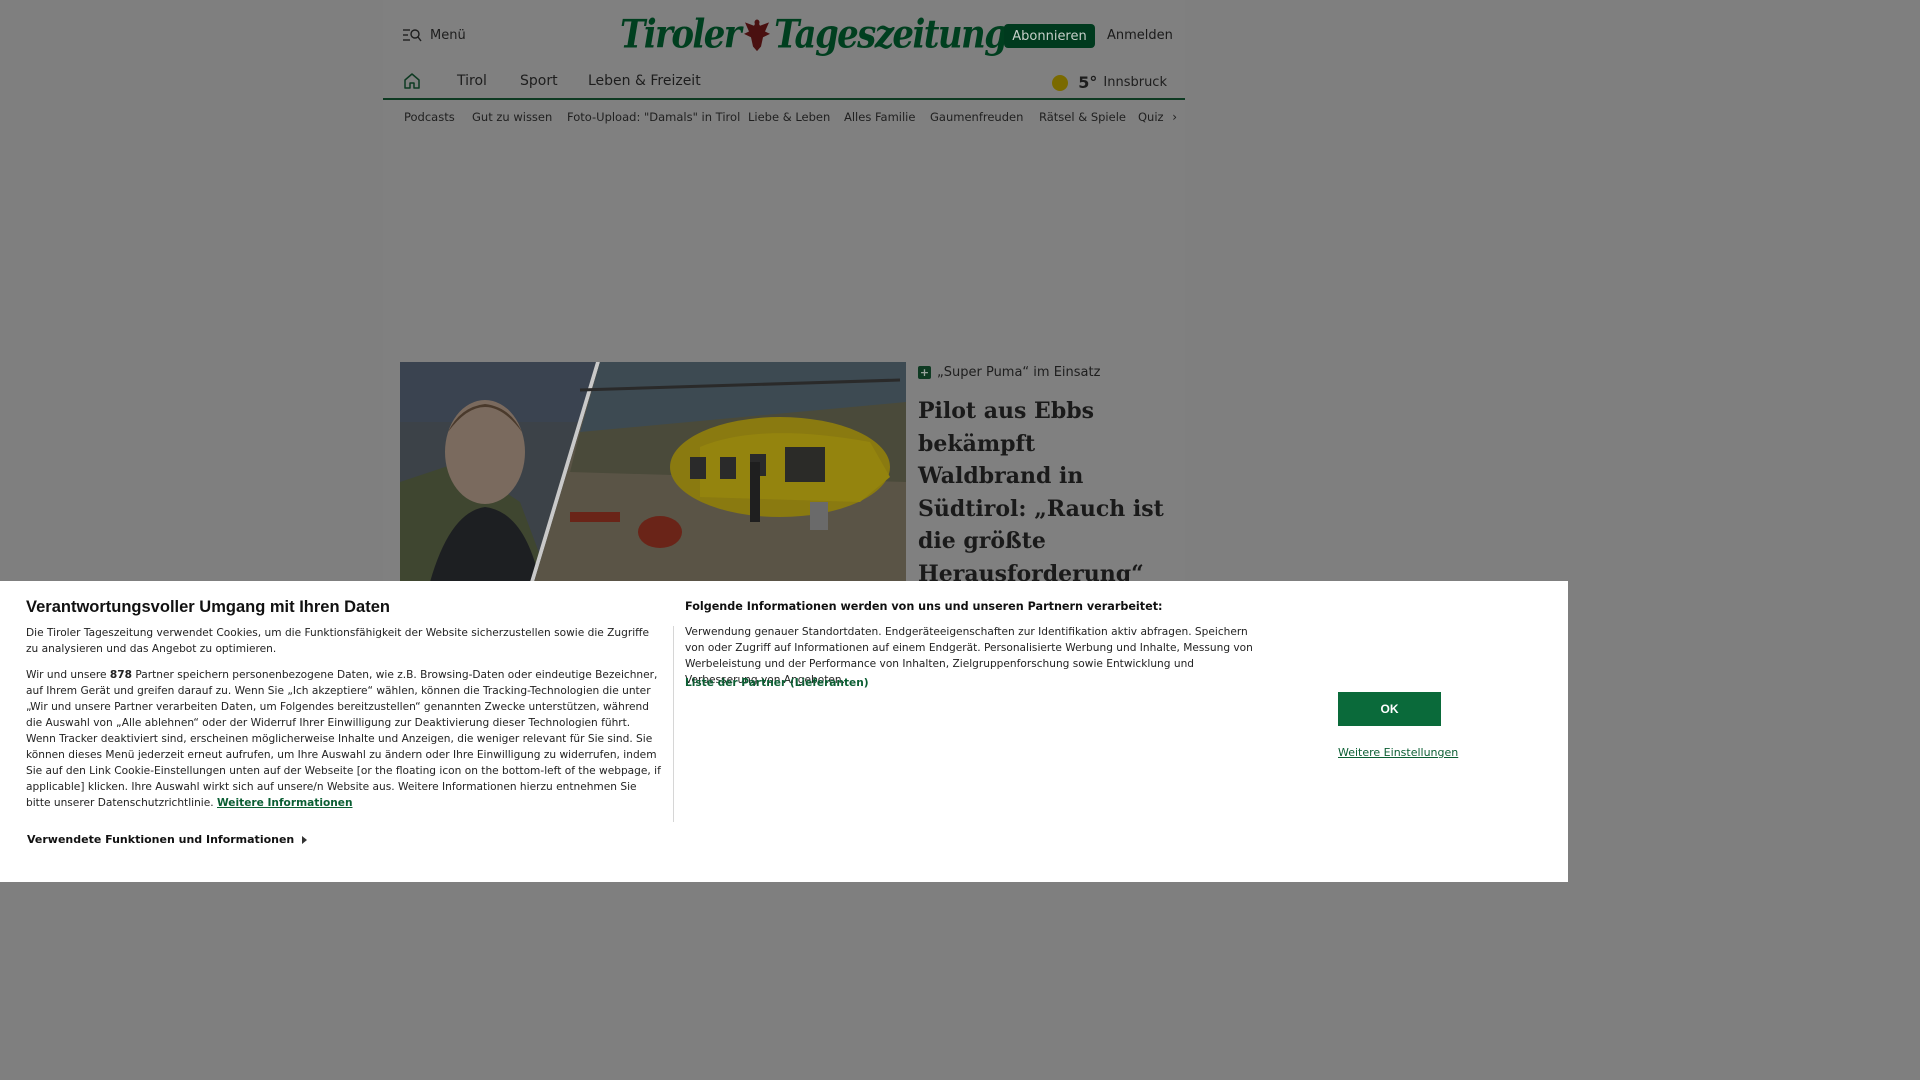 The height and width of the screenshot is (1080, 1920). What do you see at coordinates (757, 35) in the screenshot?
I see `eagle-icon` at bounding box center [757, 35].